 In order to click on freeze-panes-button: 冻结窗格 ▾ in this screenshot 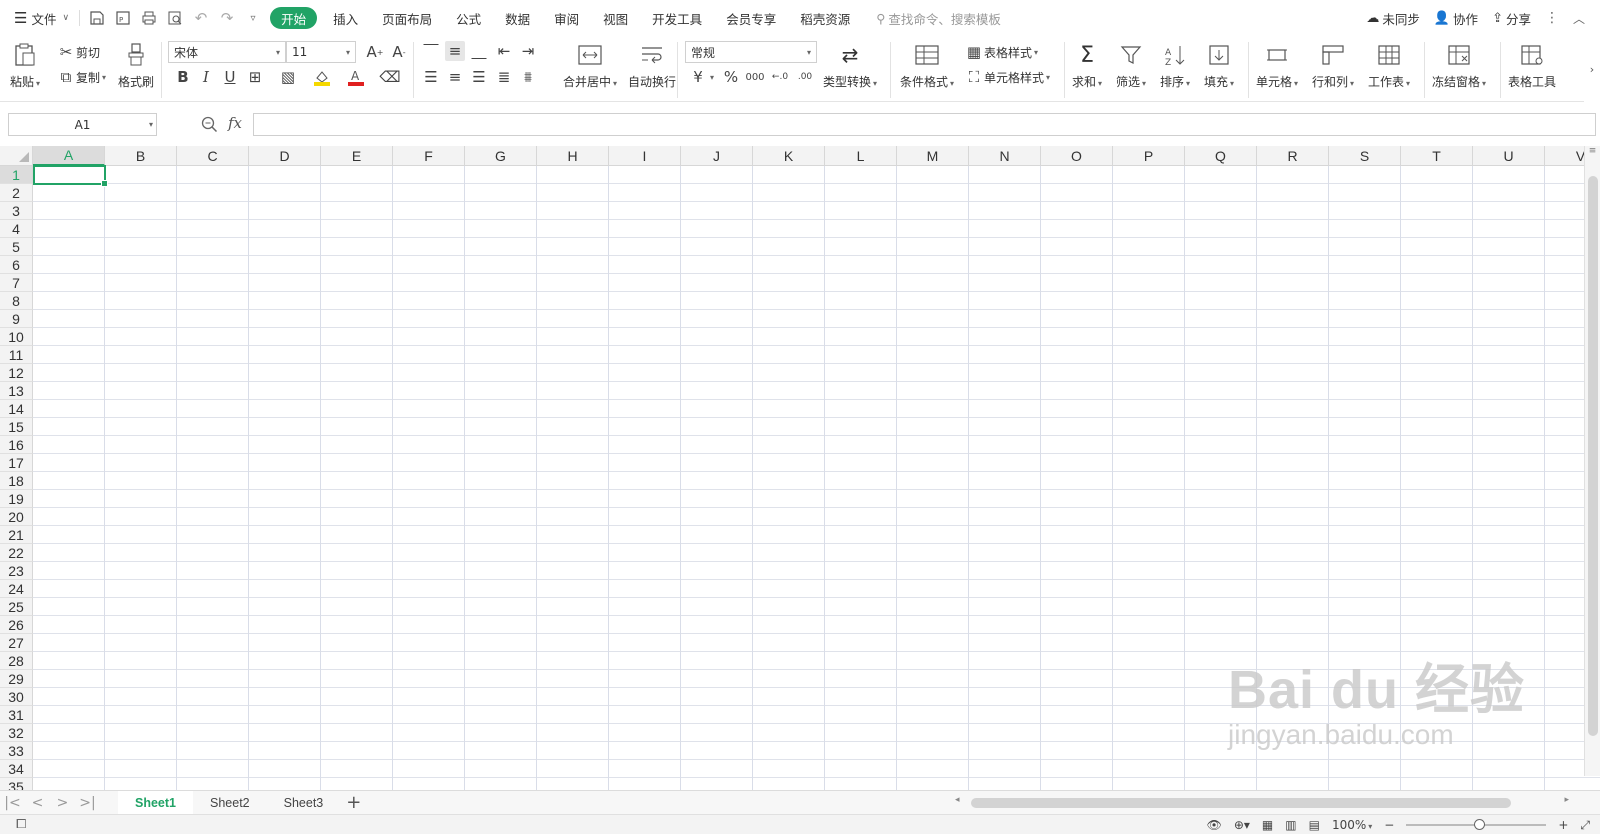, I will do `click(1459, 65)`.